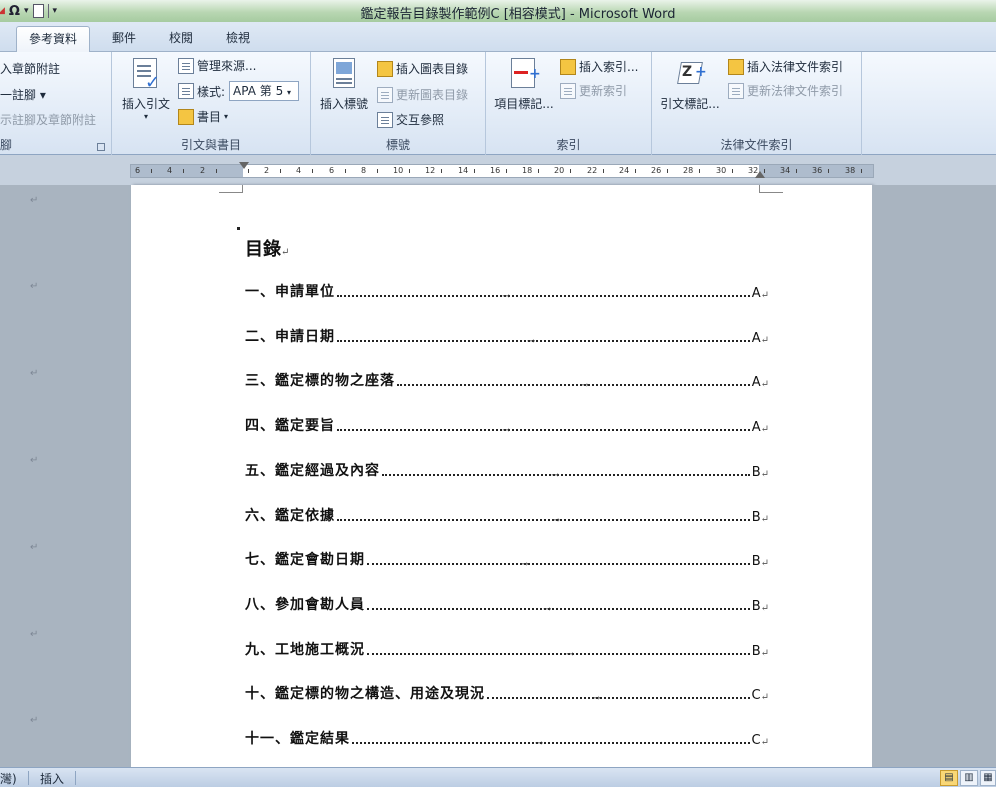 This screenshot has height=787, width=996. Describe the element at coordinates (507, 470) in the screenshot. I see `toc-entry: 五、鑑定經過及內容 → B ↵` at that location.